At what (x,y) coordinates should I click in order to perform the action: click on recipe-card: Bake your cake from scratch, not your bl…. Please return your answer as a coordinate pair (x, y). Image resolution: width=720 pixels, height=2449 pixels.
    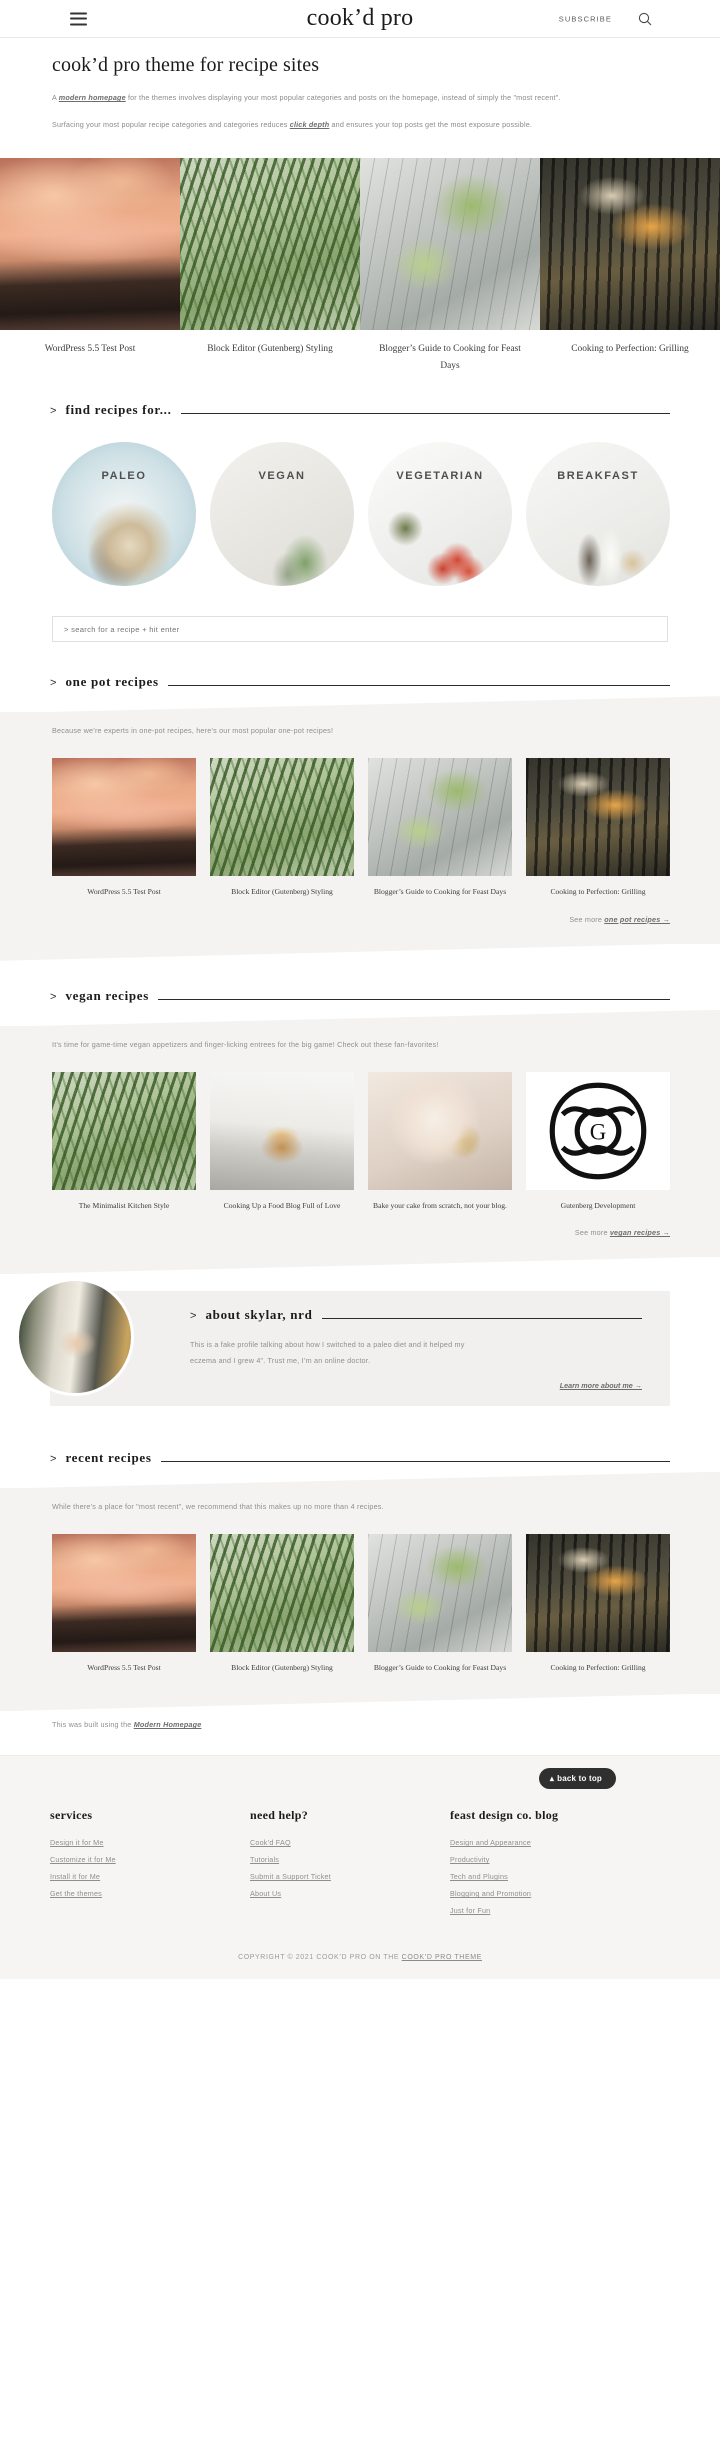
    Looking at the image, I should click on (440, 1142).